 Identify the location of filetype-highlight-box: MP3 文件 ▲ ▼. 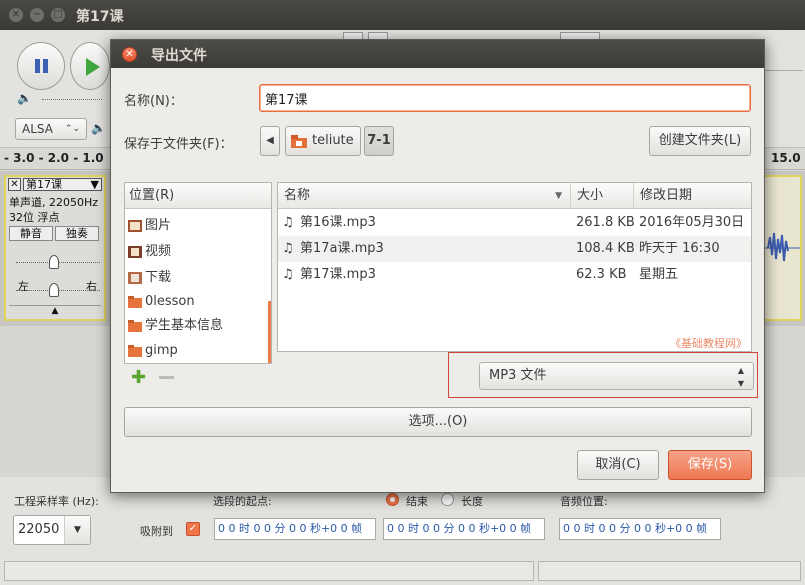
(603, 375).